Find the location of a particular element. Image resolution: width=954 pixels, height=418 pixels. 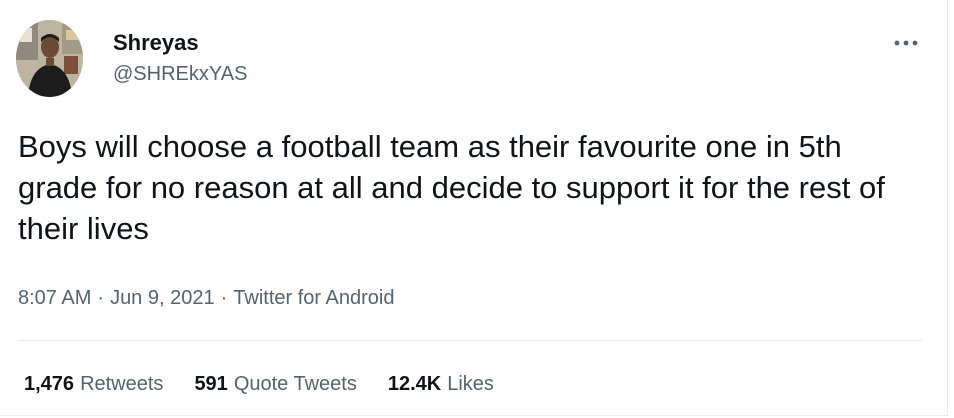

likes-stat: 12.4K Likes is located at coordinates (441, 384).